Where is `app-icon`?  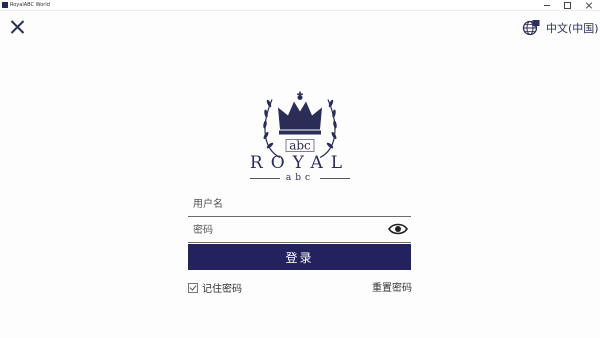 app-icon is located at coordinates (5, 5).